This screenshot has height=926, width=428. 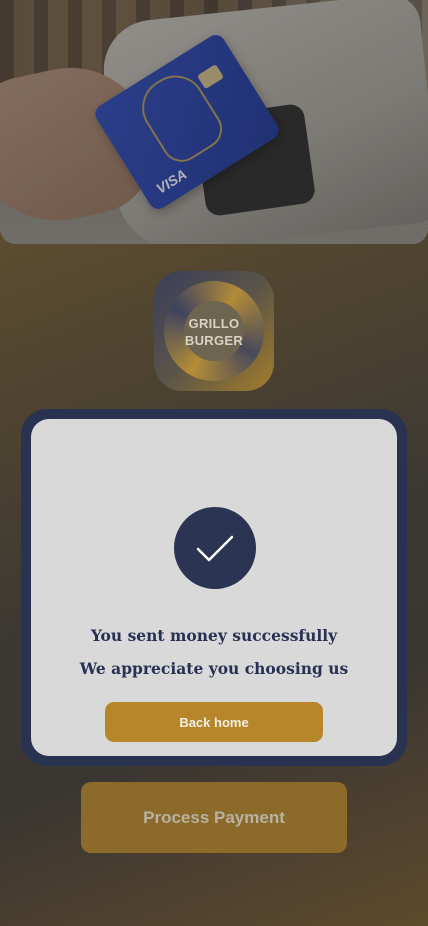 What do you see at coordinates (214, 817) in the screenshot?
I see `process-payment-button: Process Payment` at bounding box center [214, 817].